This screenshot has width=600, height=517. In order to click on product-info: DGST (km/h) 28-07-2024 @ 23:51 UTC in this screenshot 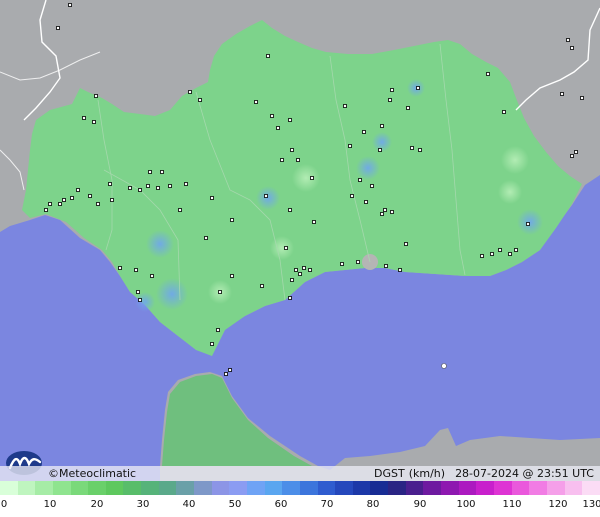, I will do `click(482, 473)`.